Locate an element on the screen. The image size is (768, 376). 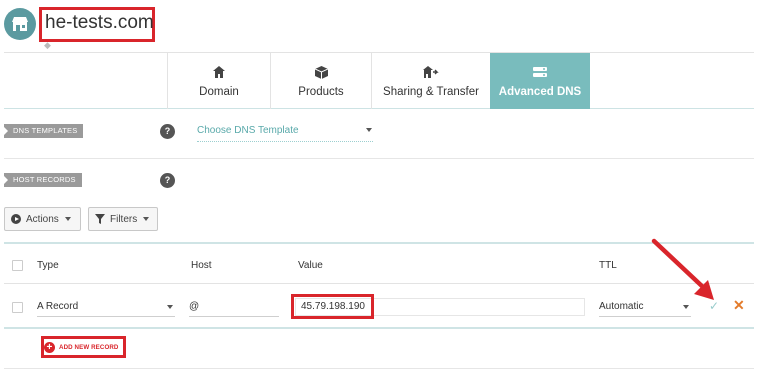
row-checkbox is located at coordinates (17, 307).